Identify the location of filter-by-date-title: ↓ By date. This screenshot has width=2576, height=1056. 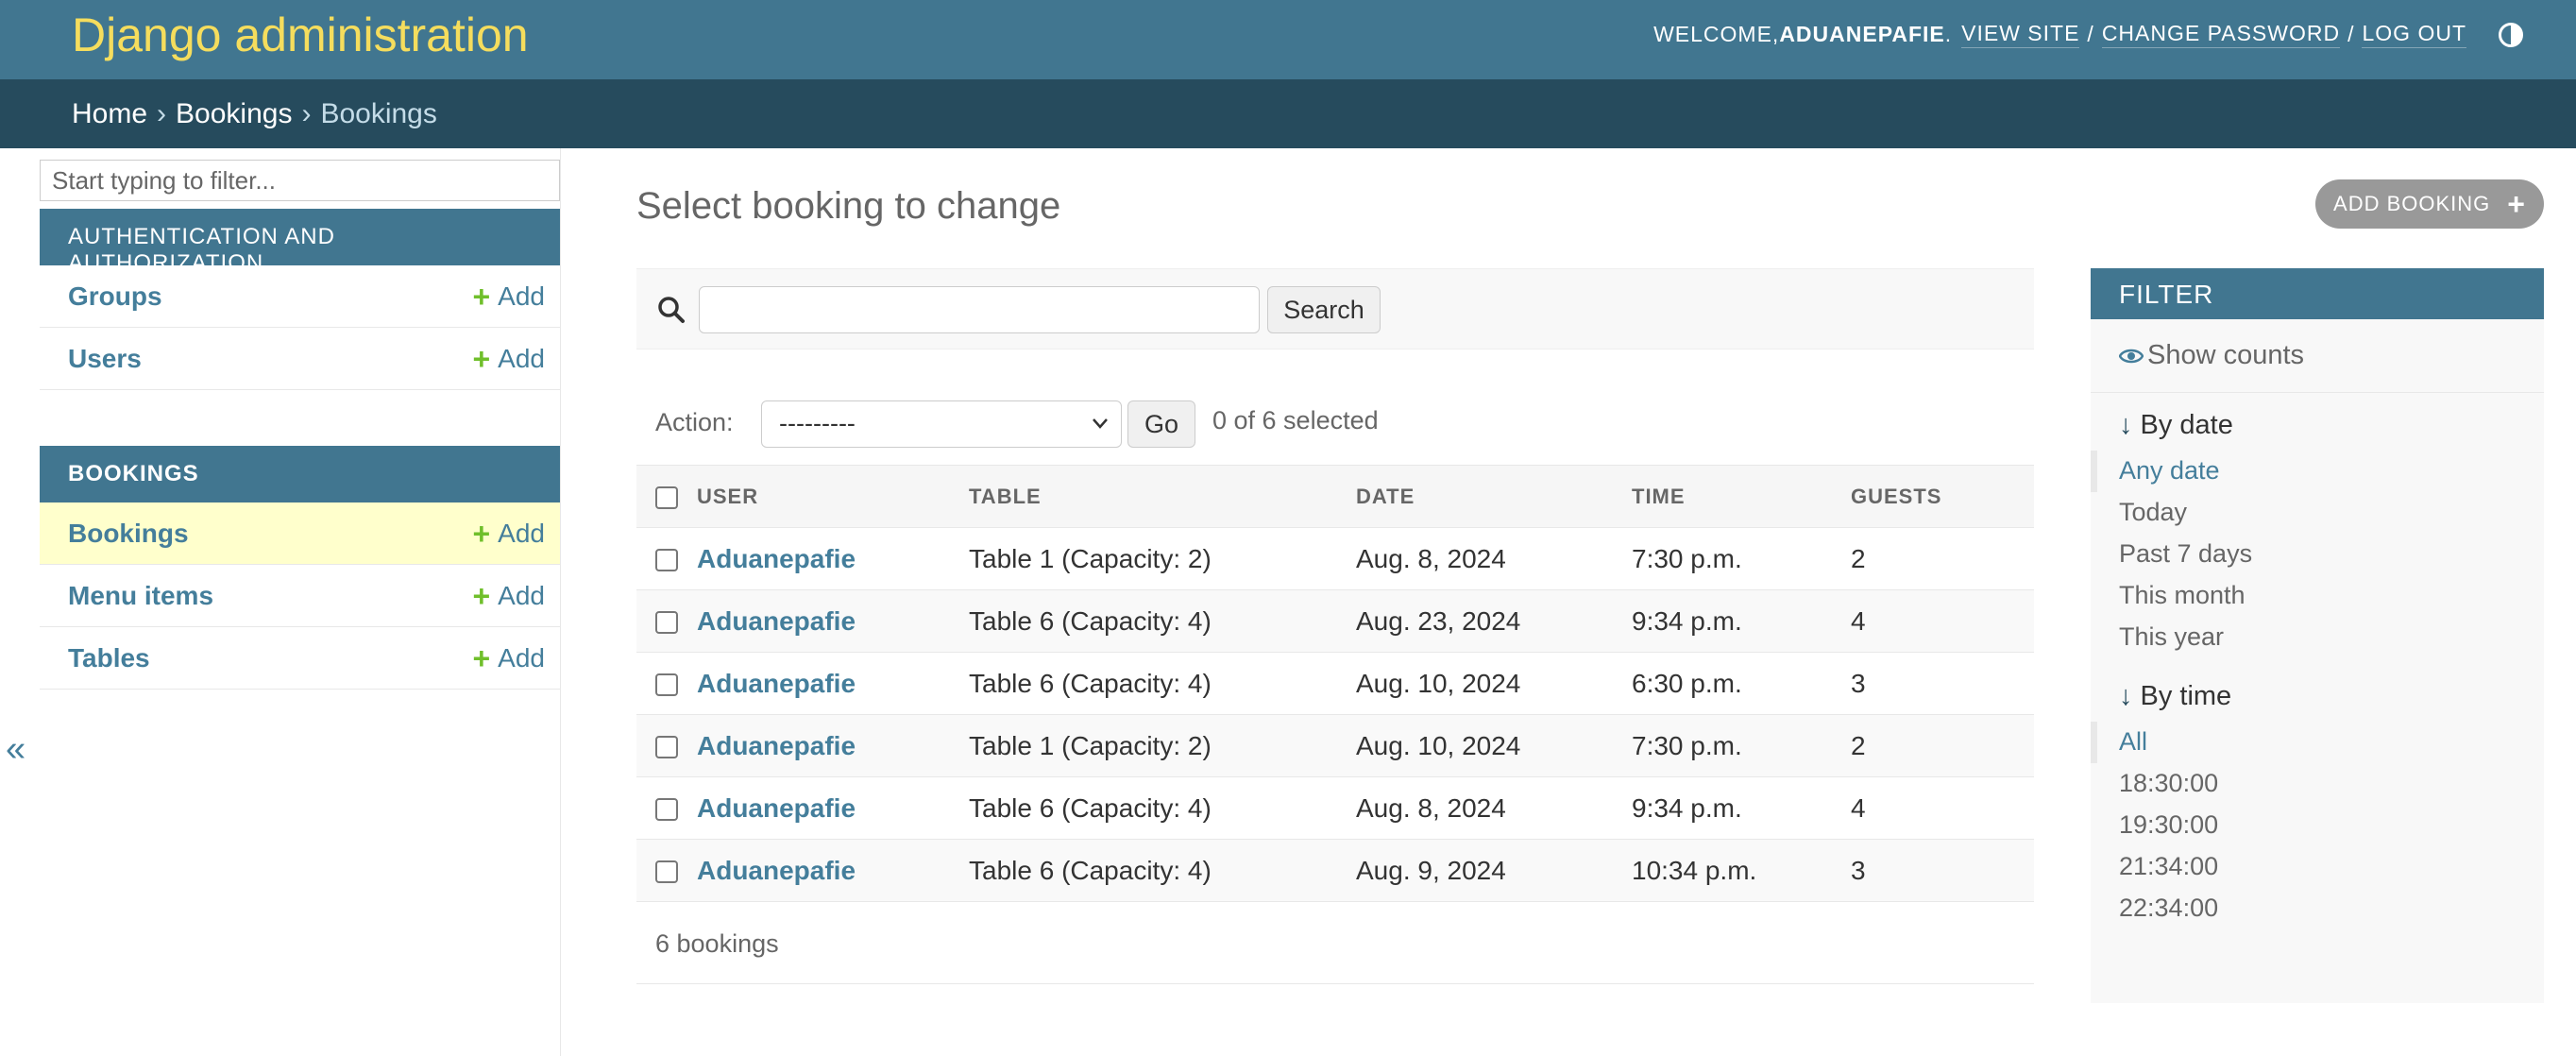
(2317, 422).